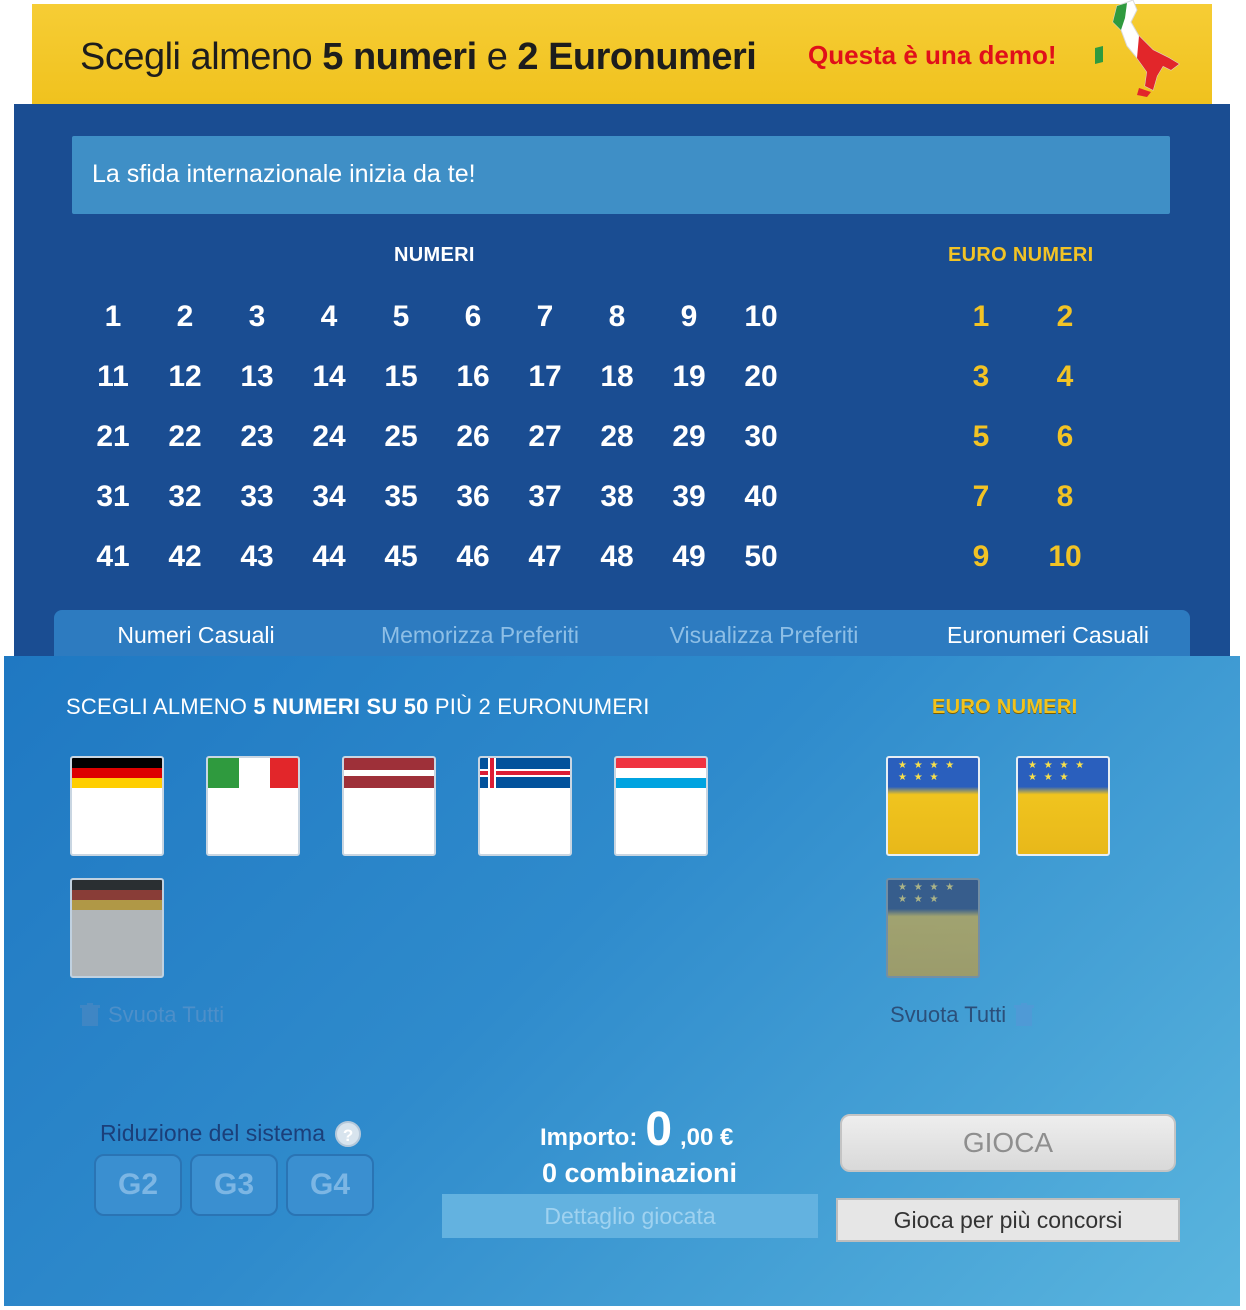 Image resolution: width=1246 pixels, height=1310 pixels. Describe the element at coordinates (617, 437) in the screenshot. I see `number-28: 28` at that location.